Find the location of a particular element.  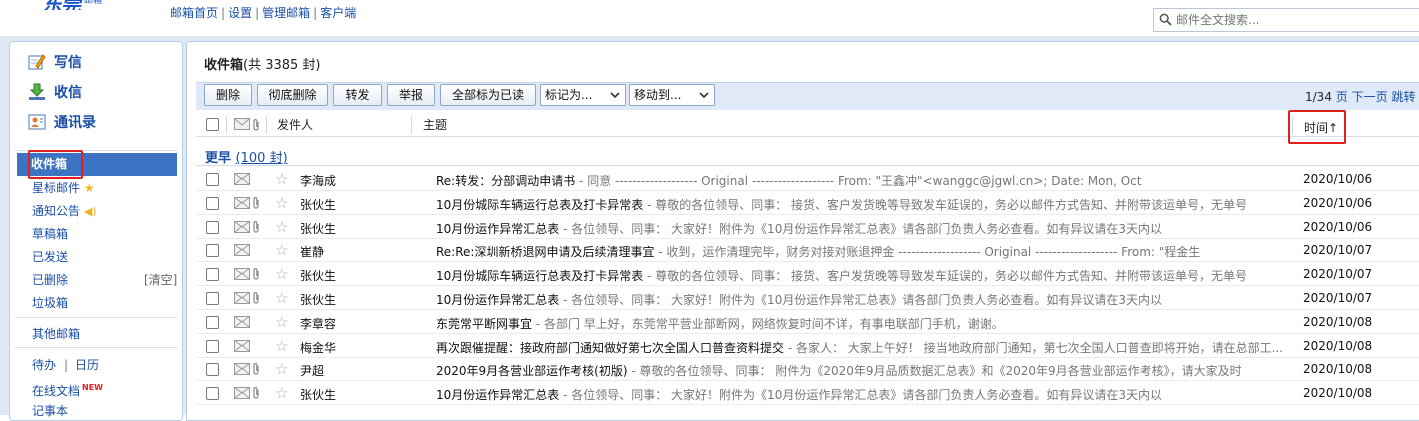

page-unit: 页 is located at coordinates (1341, 97).